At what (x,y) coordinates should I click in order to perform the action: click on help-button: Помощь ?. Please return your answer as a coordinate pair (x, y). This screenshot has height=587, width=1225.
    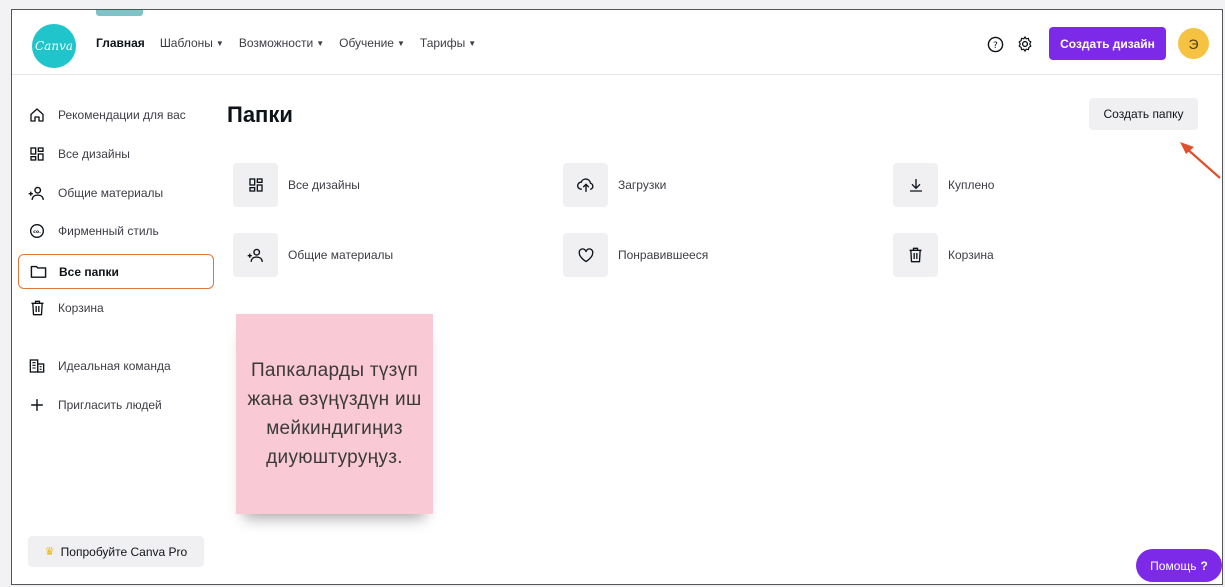
    Looking at the image, I should click on (1179, 565).